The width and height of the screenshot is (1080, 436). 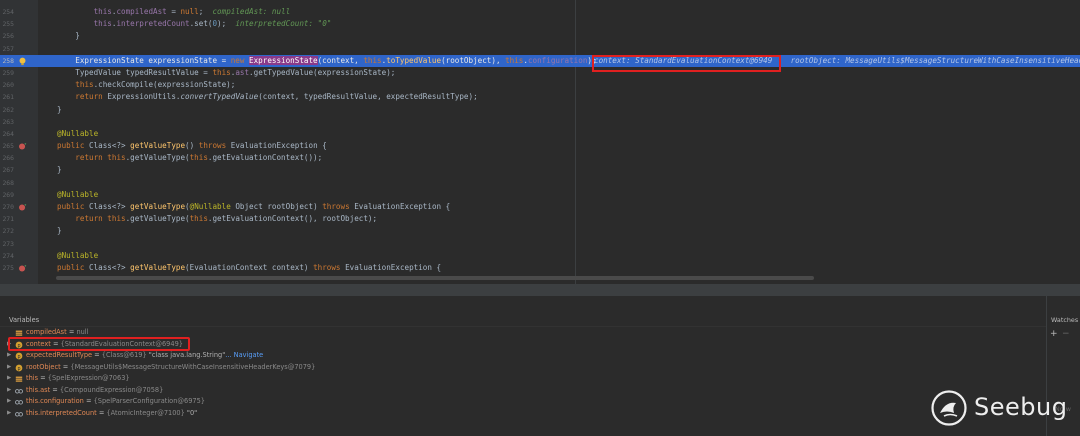 I want to click on code-line: 262}, so click(x=540, y=110).